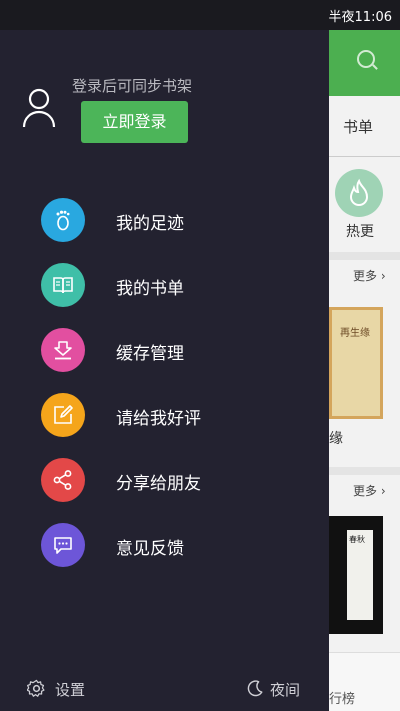 The height and width of the screenshot is (711, 400). I want to click on menu-item-label: 缓存管理, so click(150, 354).